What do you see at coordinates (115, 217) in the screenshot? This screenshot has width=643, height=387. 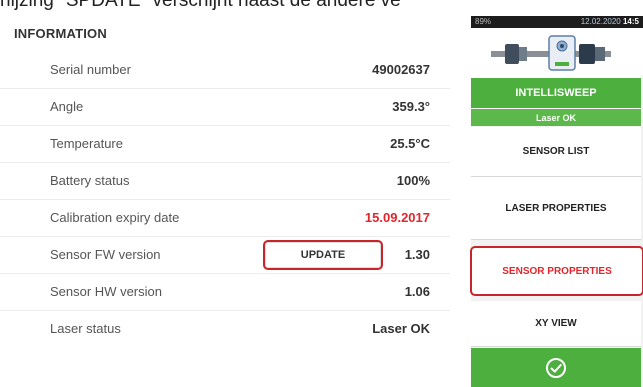 I see `info-label: Calibration expiry date` at bounding box center [115, 217].